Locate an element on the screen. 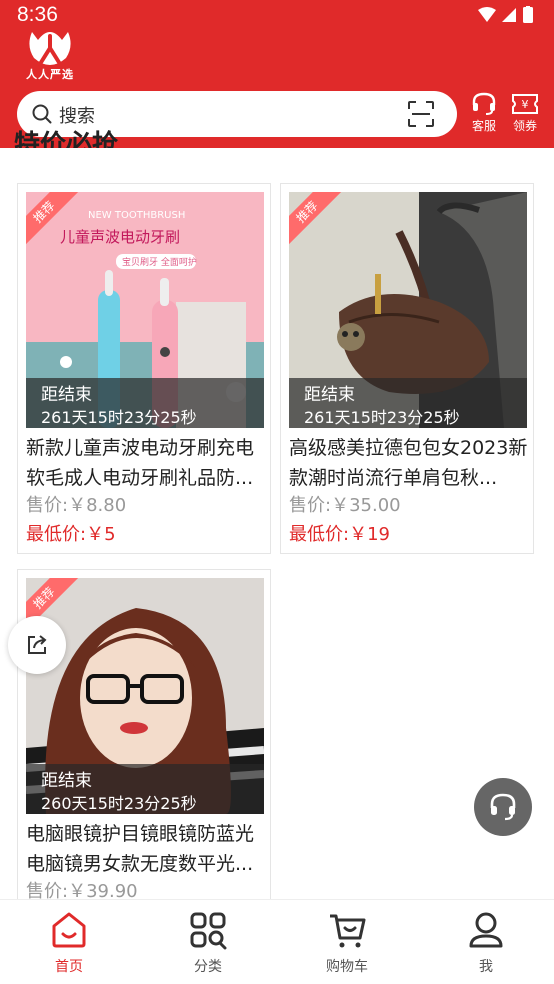 The width and height of the screenshot is (554, 984). share-button is located at coordinates (37, 645).